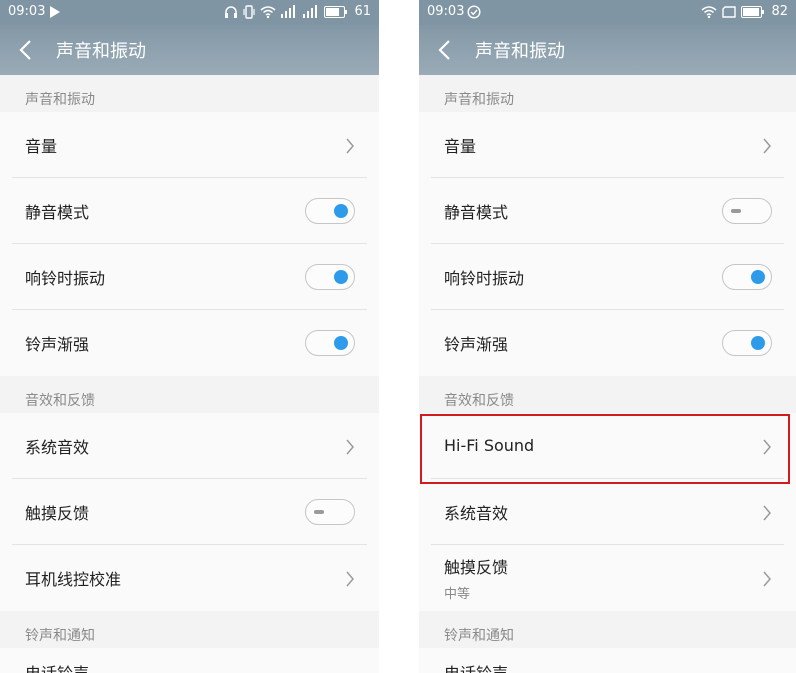 This screenshot has width=796, height=673. I want to click on settings-group: 系统音效 触摸反馈 耳机线控校准, so click(189, 512).